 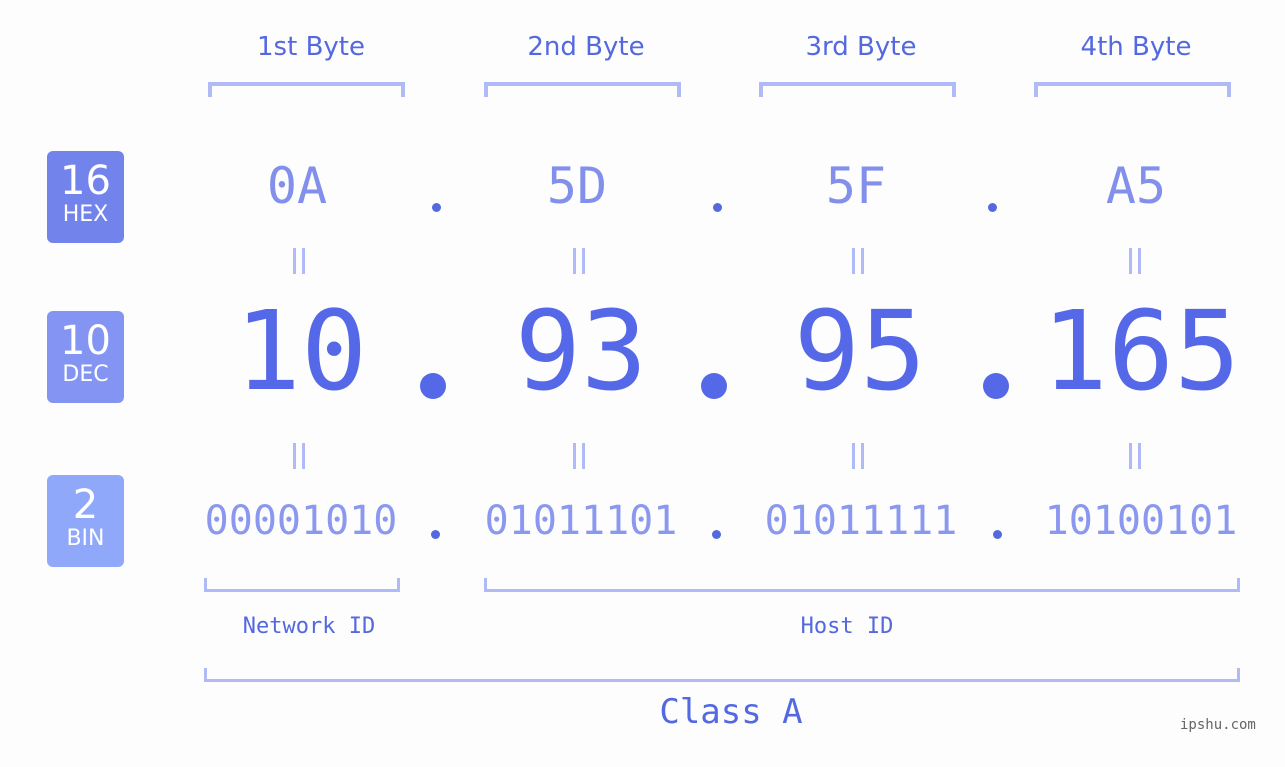 I want to click on network-id-label: Network ID, so click(x=309, y=626).